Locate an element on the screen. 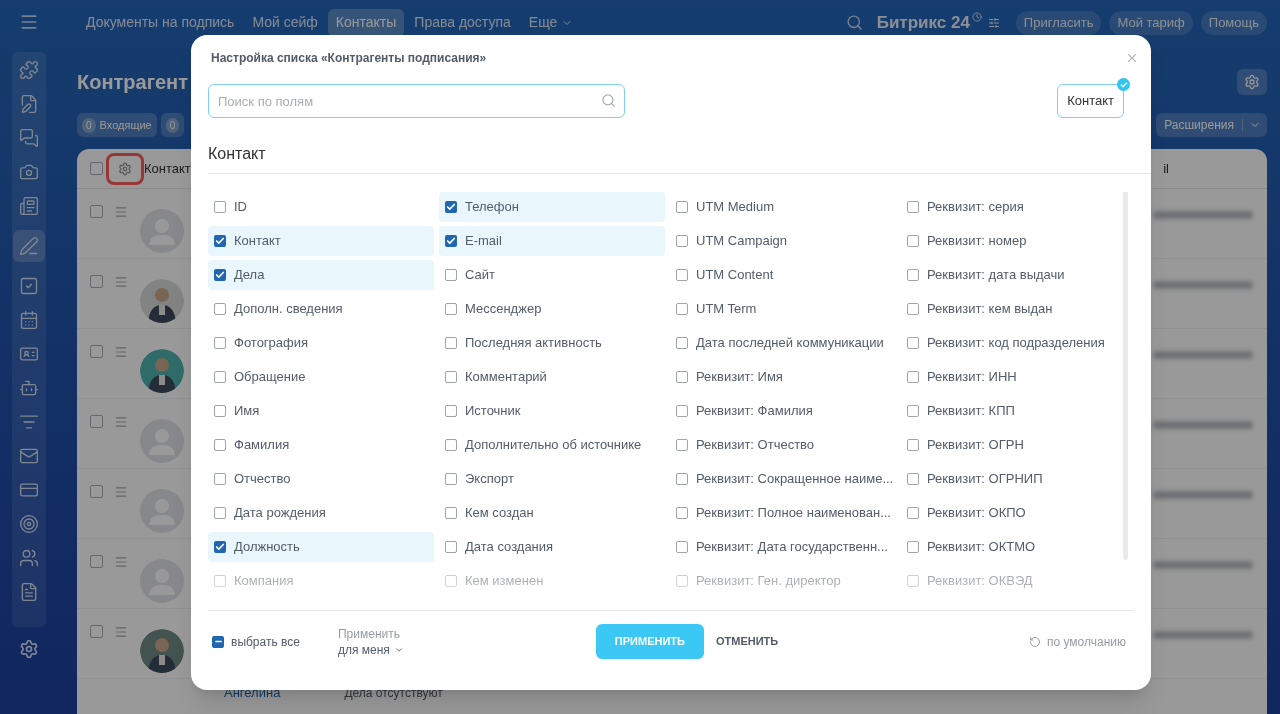  field-option: Реквизит: Фамилия is located at coordinates (783, 411).